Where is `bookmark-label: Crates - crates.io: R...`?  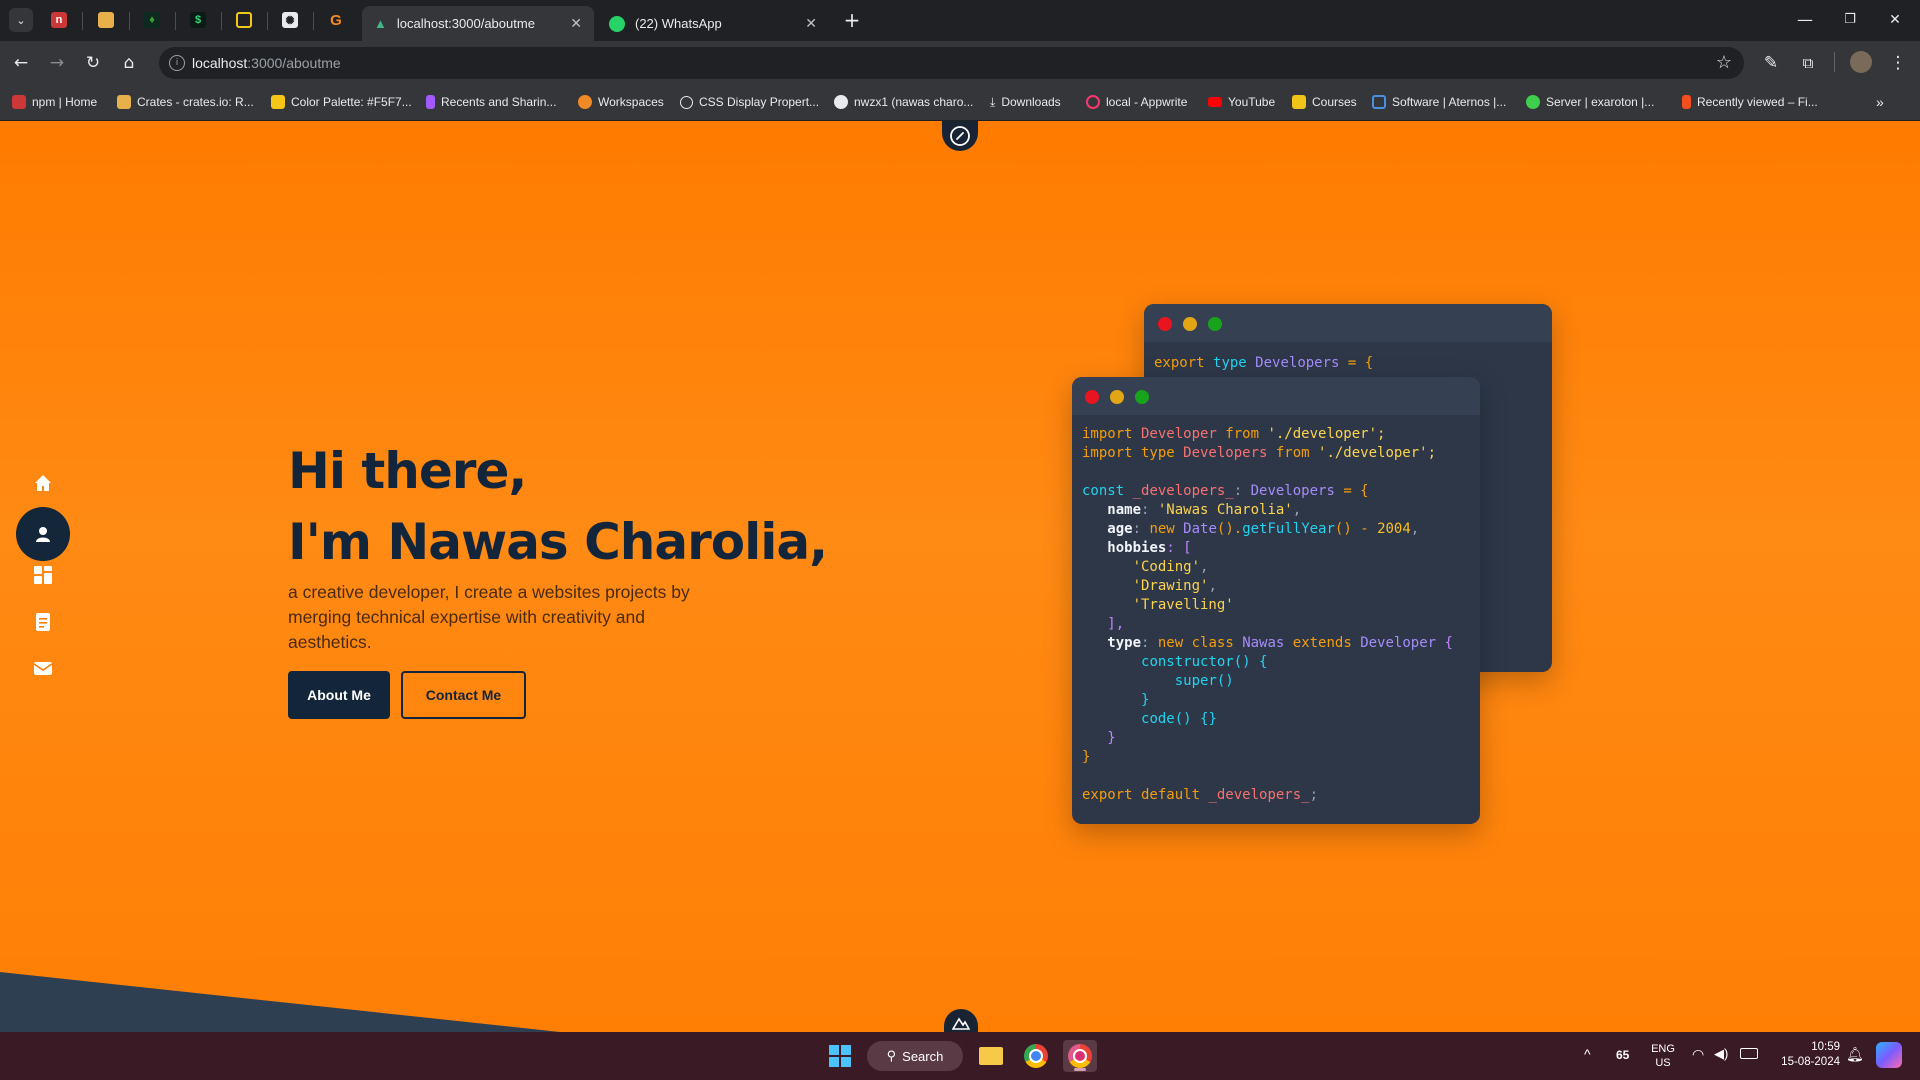
bookmark-label: Crates - crates.io: R... is located at coordinates (195, 102).